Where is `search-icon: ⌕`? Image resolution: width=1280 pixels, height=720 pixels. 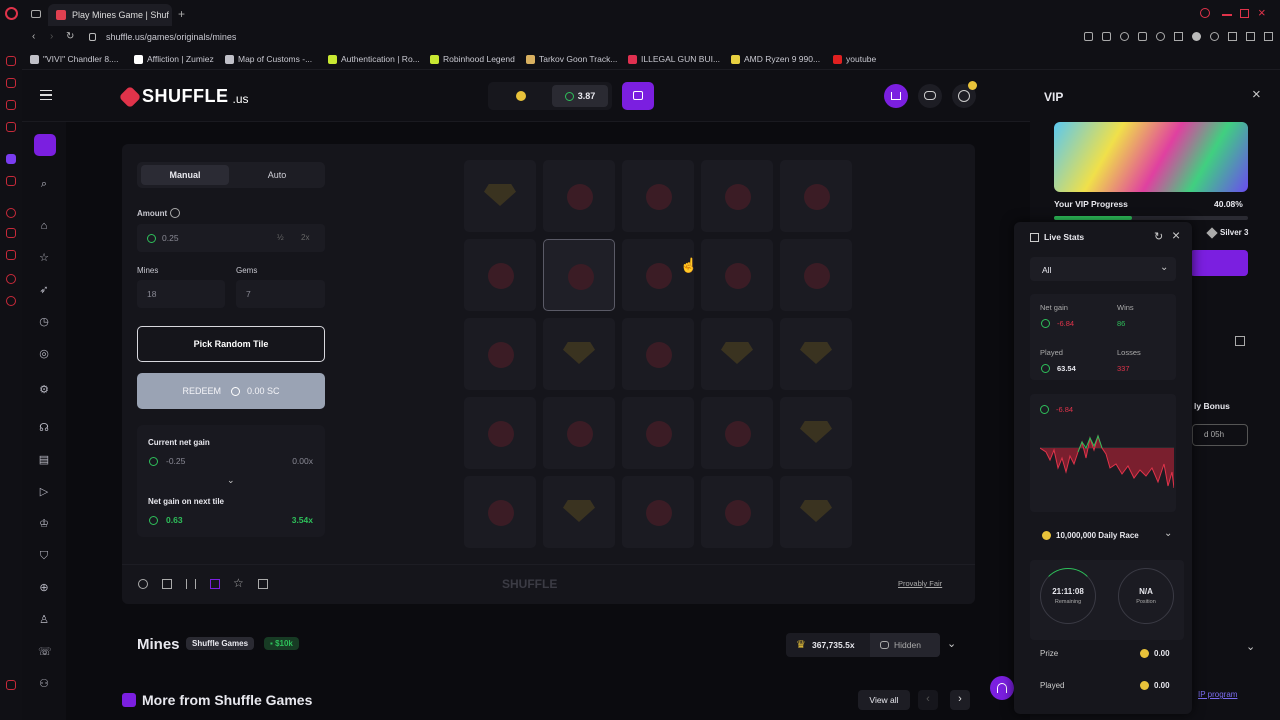 search-icon: ⌕ is located at coordinates (44, 184).